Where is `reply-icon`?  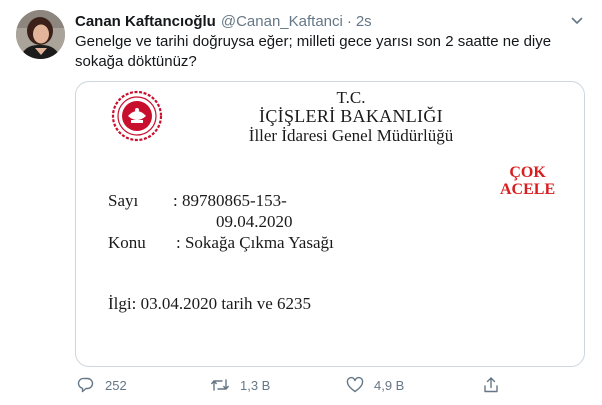
reply-icon is located at coordinates (86, 385).